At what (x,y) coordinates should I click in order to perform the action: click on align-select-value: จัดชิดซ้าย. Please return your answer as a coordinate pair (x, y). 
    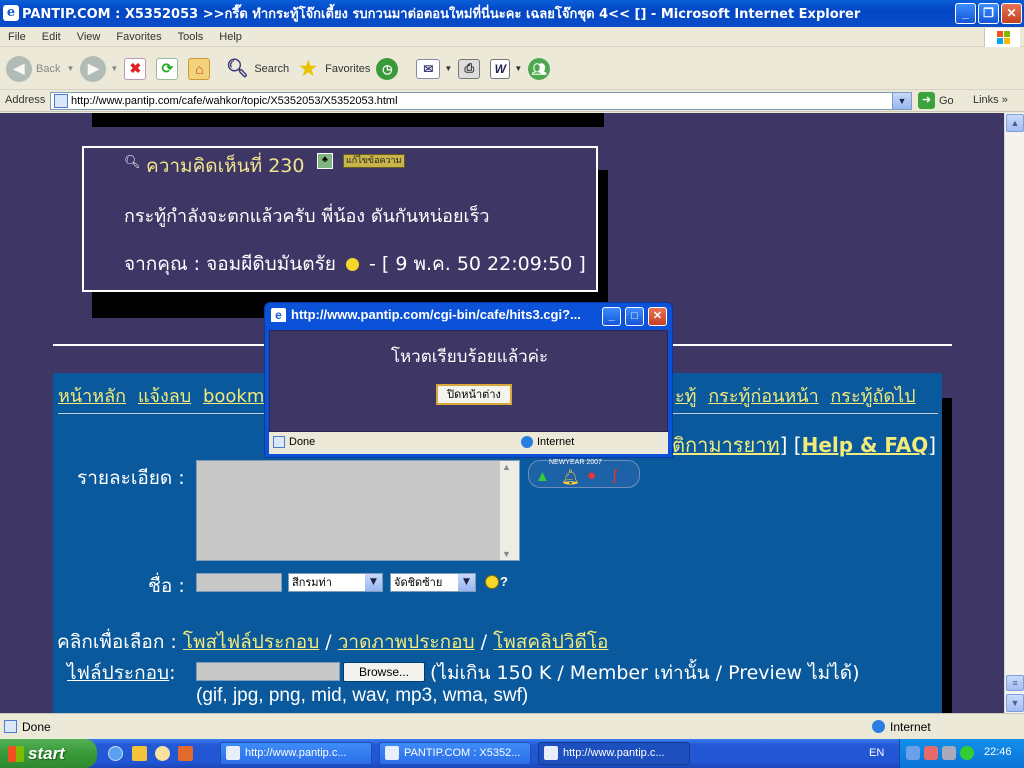
    Looking at the image, I should click on (418, 582).